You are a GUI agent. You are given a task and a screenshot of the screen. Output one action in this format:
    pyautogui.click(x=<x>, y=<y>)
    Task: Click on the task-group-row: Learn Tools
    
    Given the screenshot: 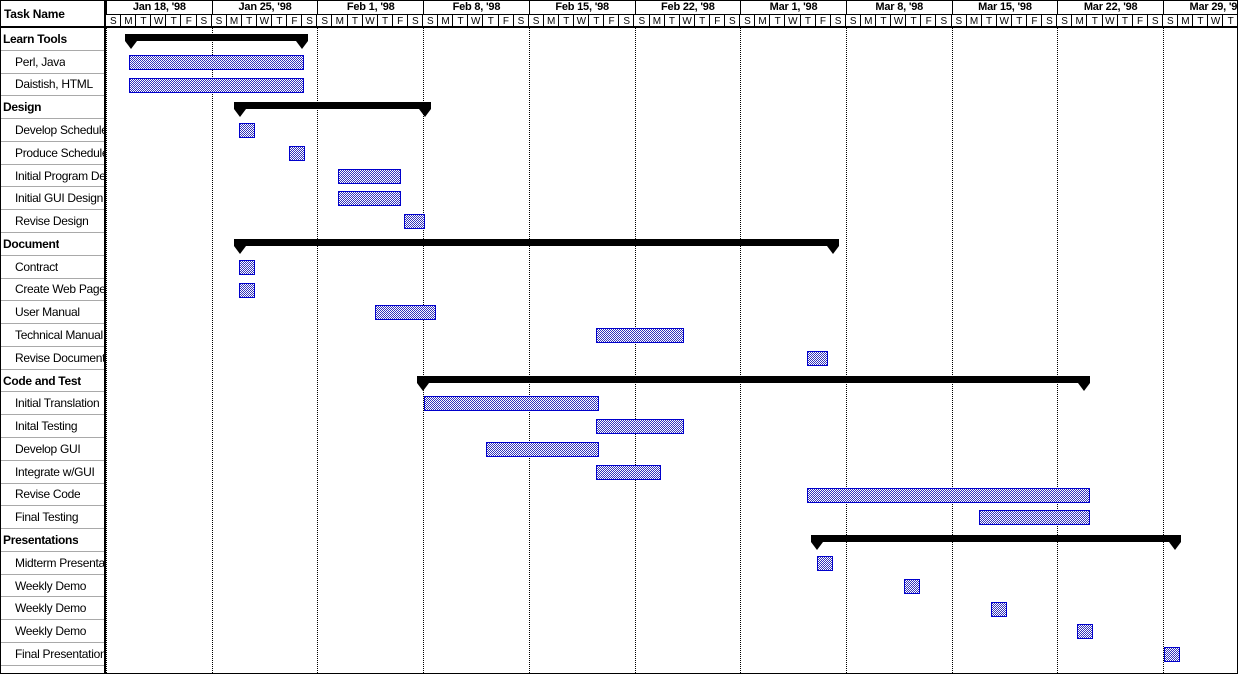 What is the action you would take?
    pyautogui.click(x=52, y=39)
    